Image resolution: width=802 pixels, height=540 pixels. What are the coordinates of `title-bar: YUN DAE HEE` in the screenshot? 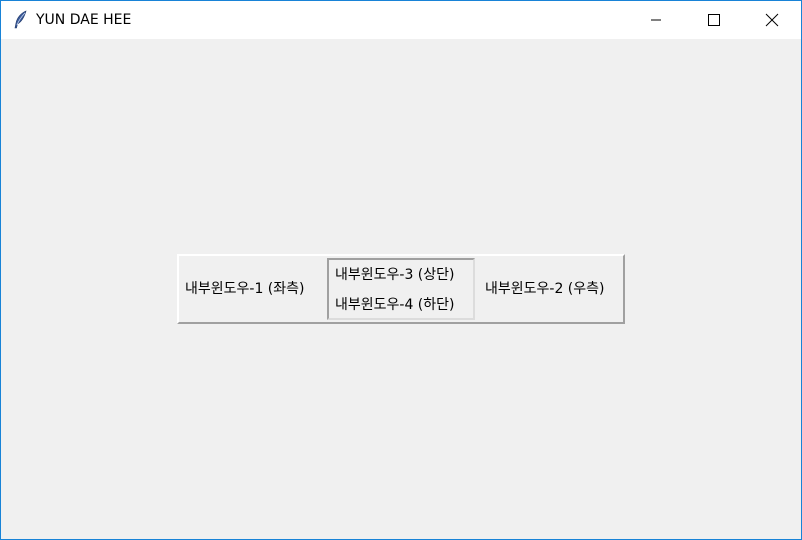 It's located at (401, 20).